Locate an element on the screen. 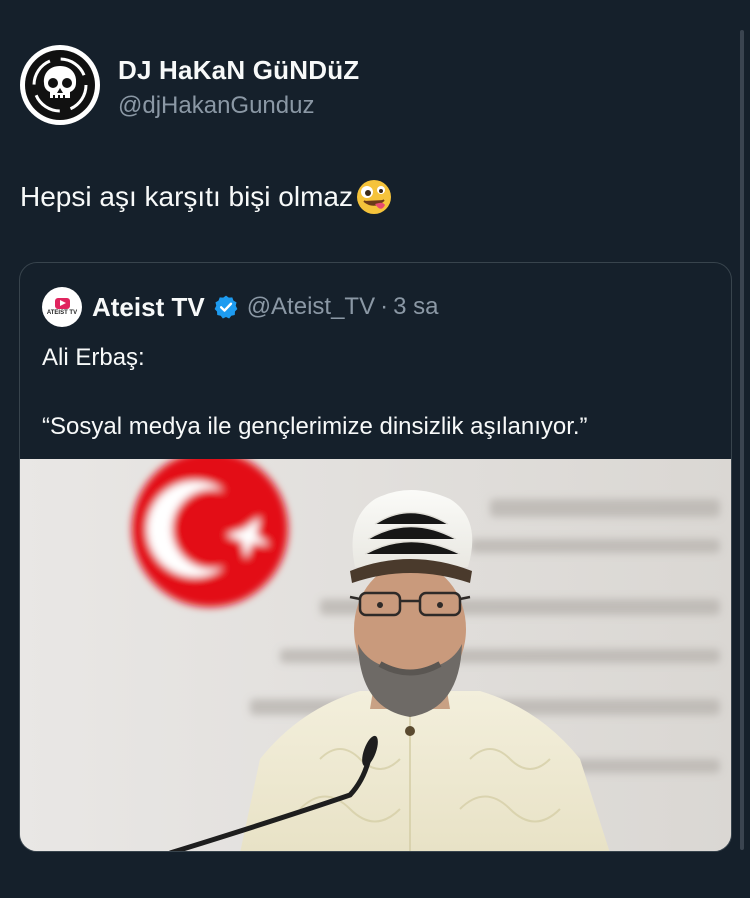 The image size is (750, 898). quoted-post-time: 3 sa is located at coordinates (415, 307).